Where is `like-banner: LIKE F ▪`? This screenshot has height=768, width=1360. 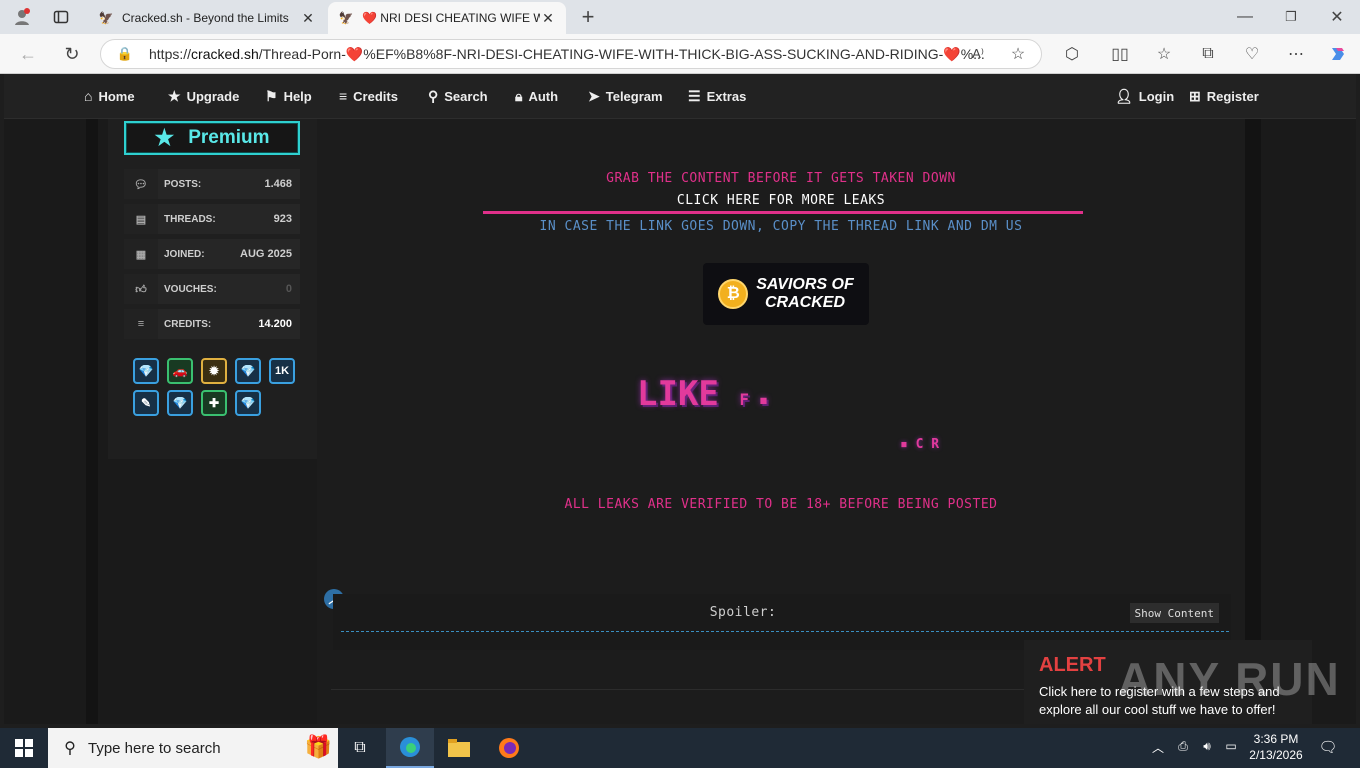
like-banner: LIKE F ▪ is located at coordinates (702, 394).